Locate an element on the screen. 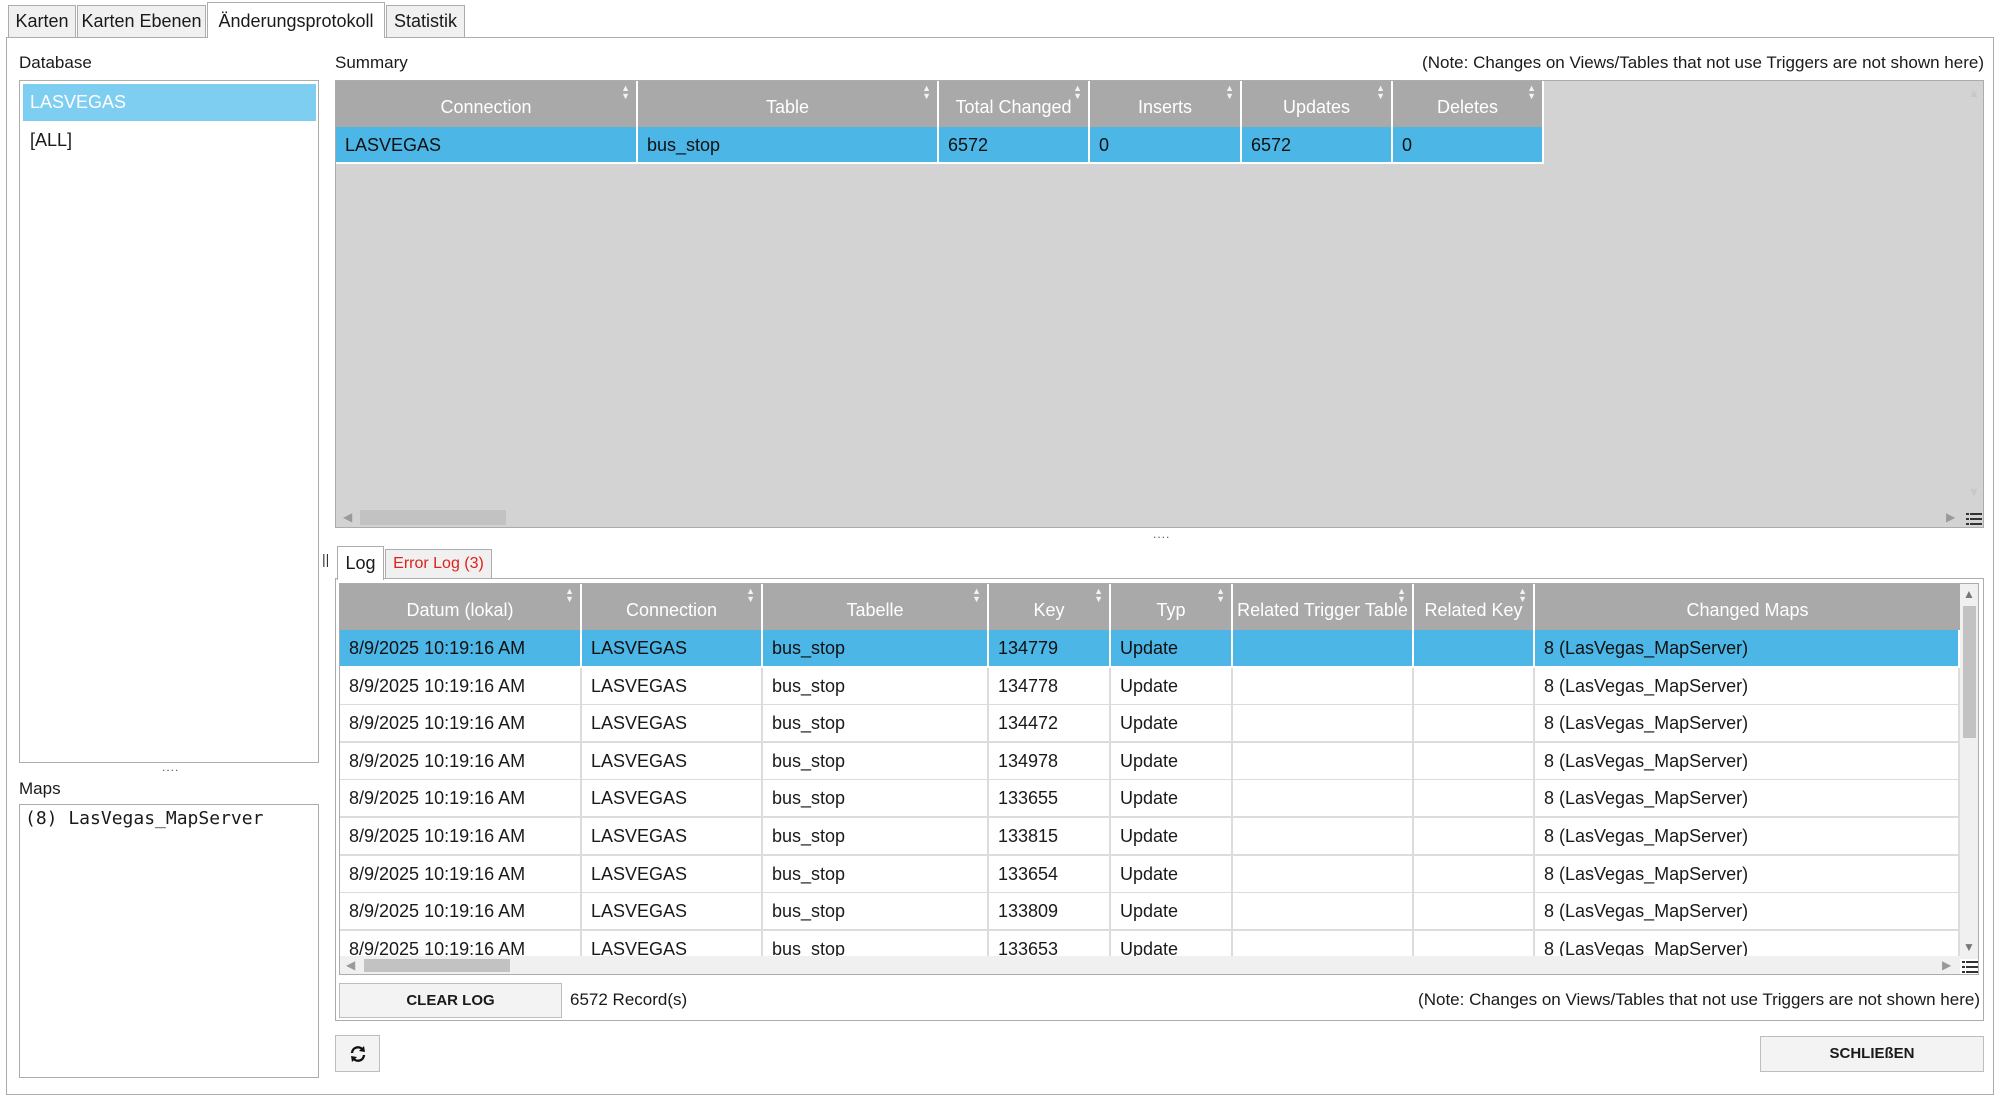  log-vscroll-thumb is located at coordinates (1969, 672).